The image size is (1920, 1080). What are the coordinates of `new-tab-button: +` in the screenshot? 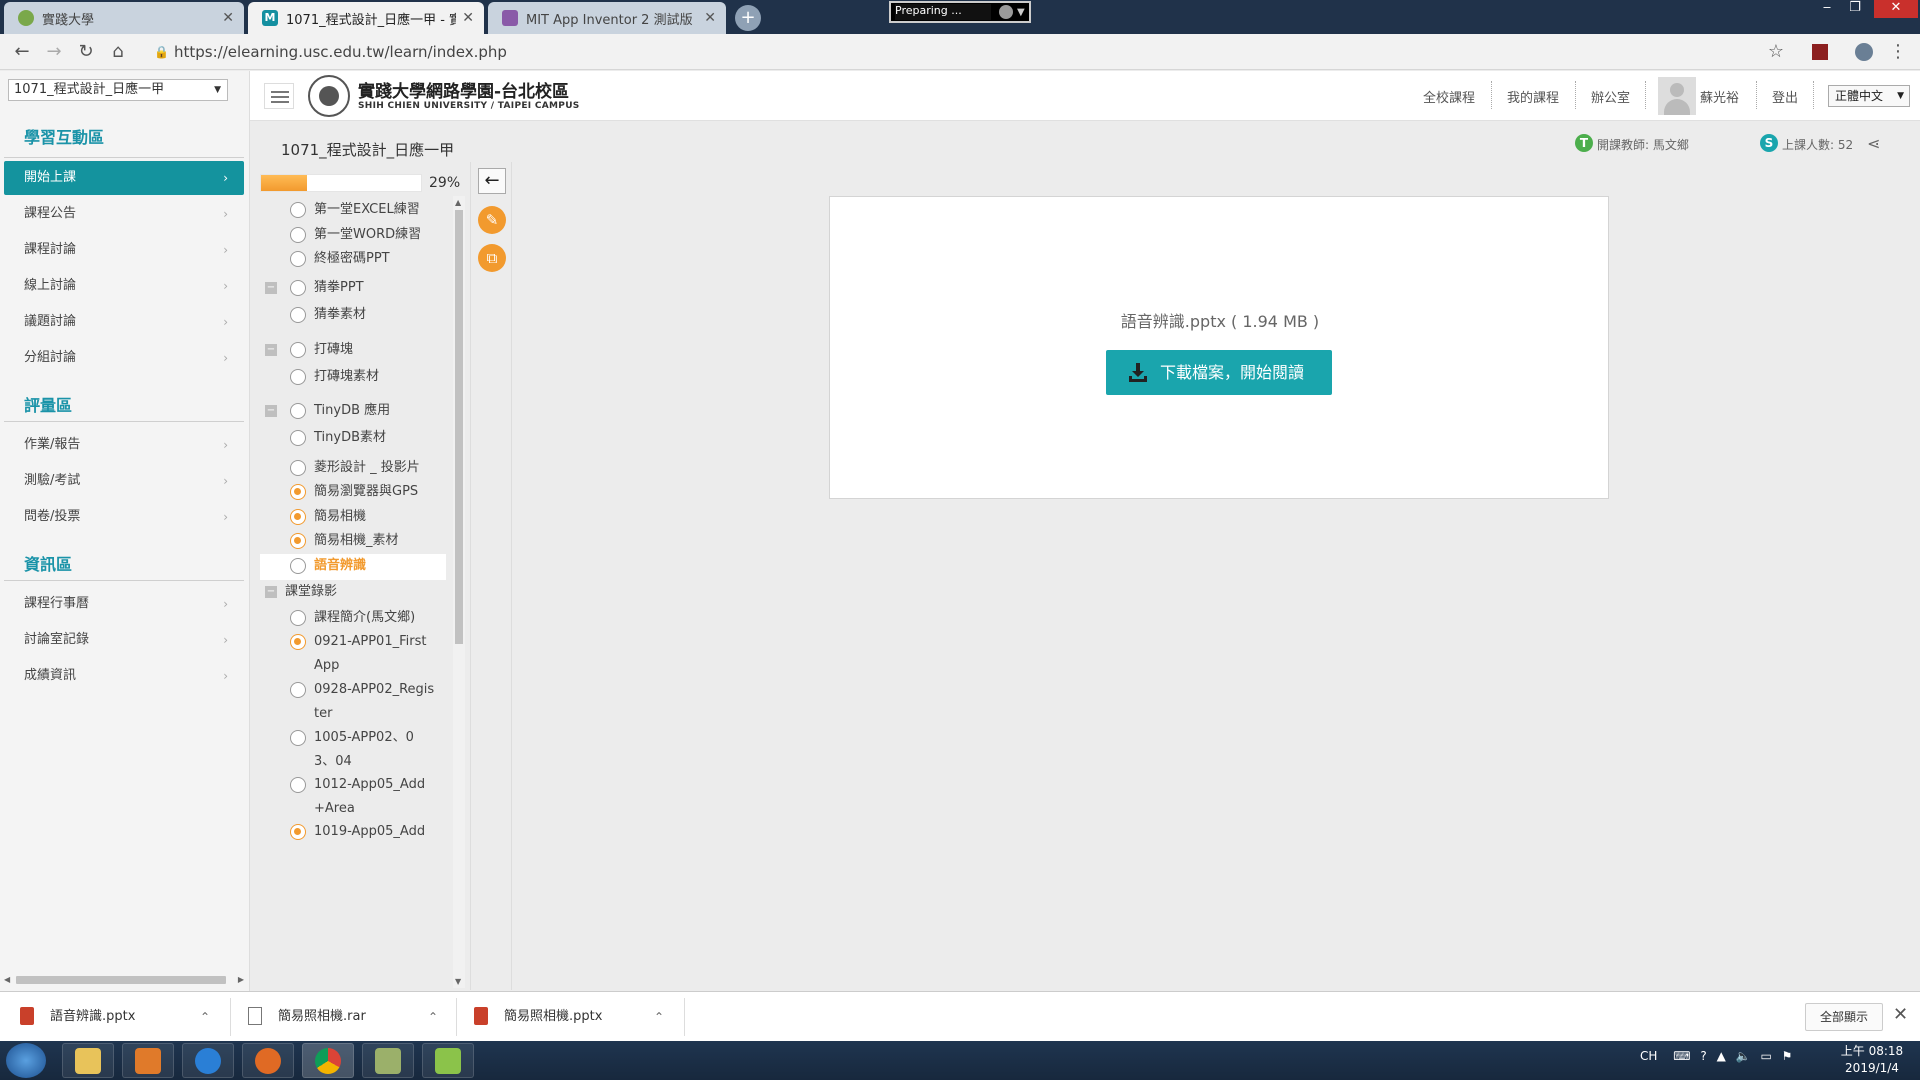 It's located at (748, 18).